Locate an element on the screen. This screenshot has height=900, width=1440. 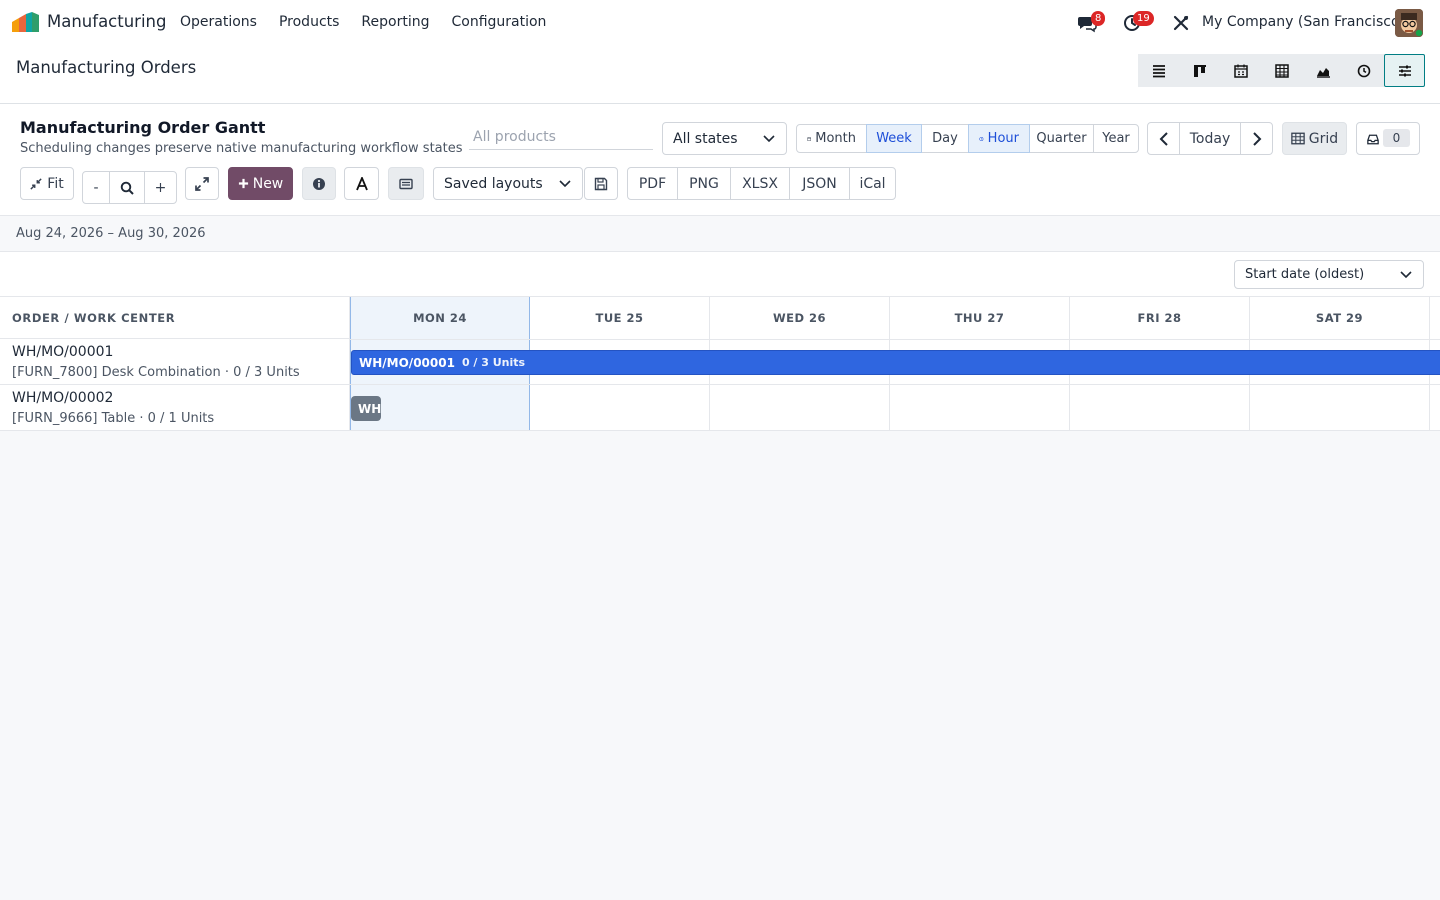
export-json-button: JSON is located at coordinates (819, 183).